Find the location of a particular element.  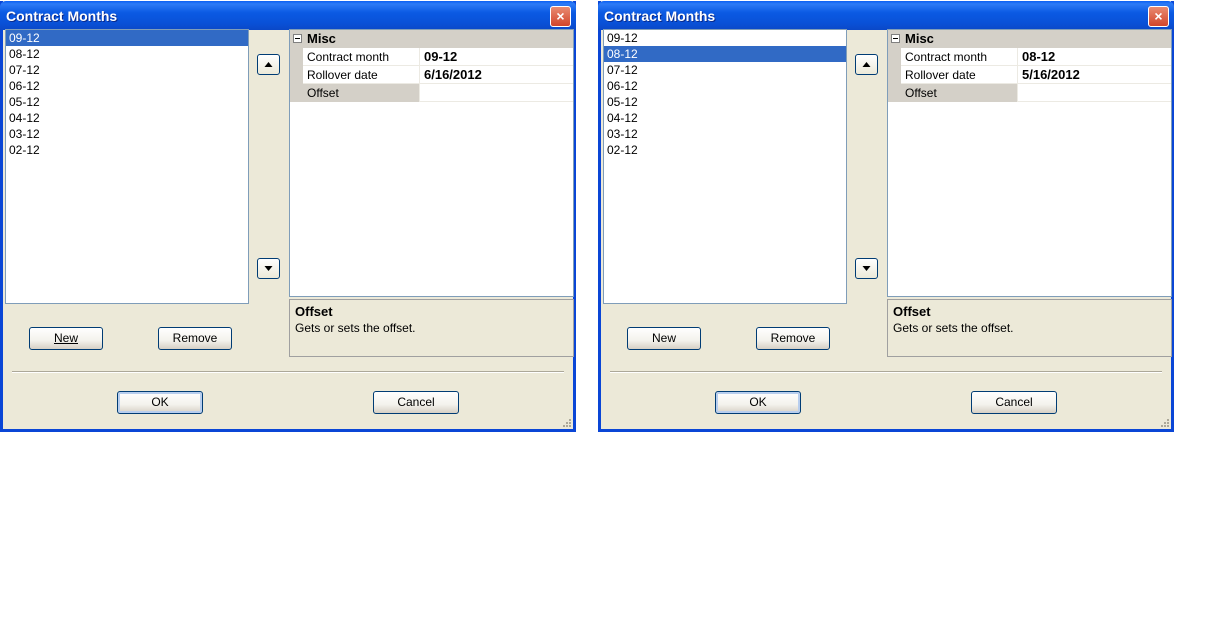

property-row-contract-month: Contract month 08-12 is located at coordinates (1029, 57).